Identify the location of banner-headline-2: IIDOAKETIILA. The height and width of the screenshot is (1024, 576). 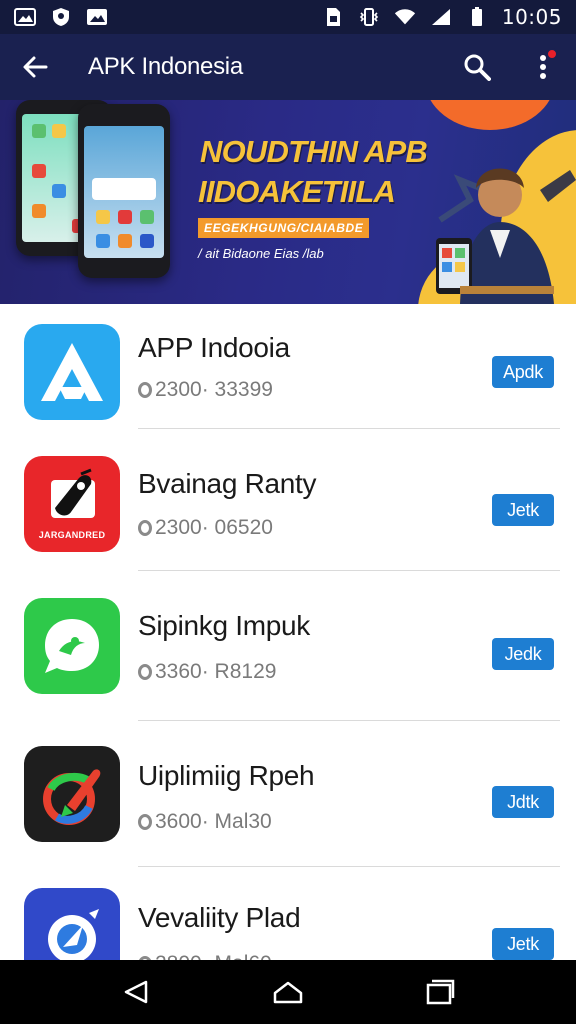
(297, 191).